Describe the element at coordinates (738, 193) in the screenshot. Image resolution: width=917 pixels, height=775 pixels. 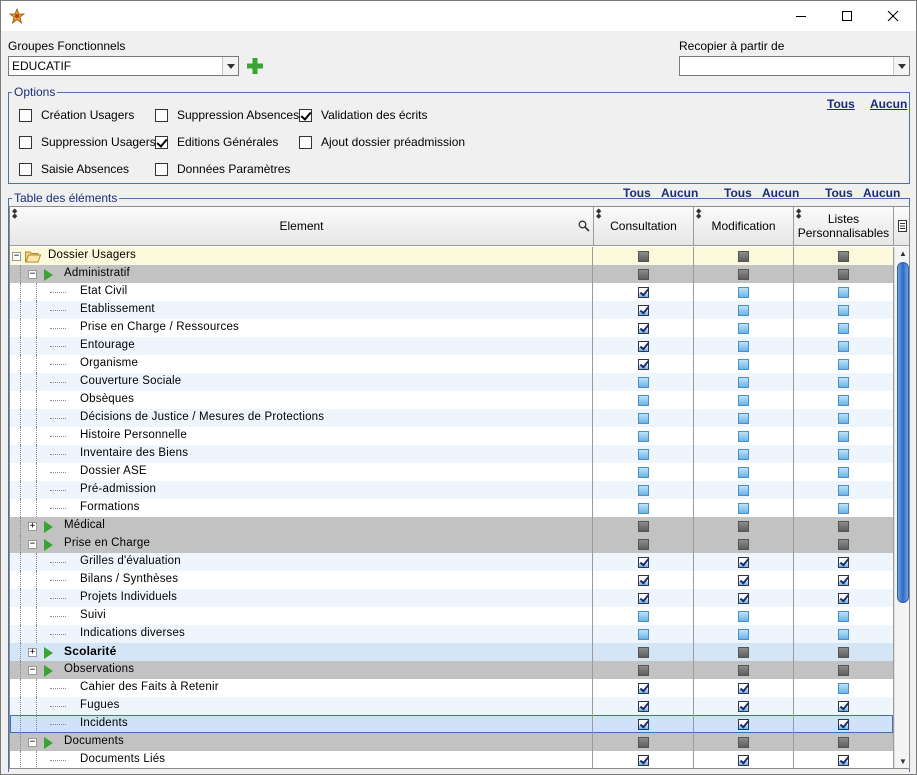
I see `modification-tous-link: Tous` at that location.